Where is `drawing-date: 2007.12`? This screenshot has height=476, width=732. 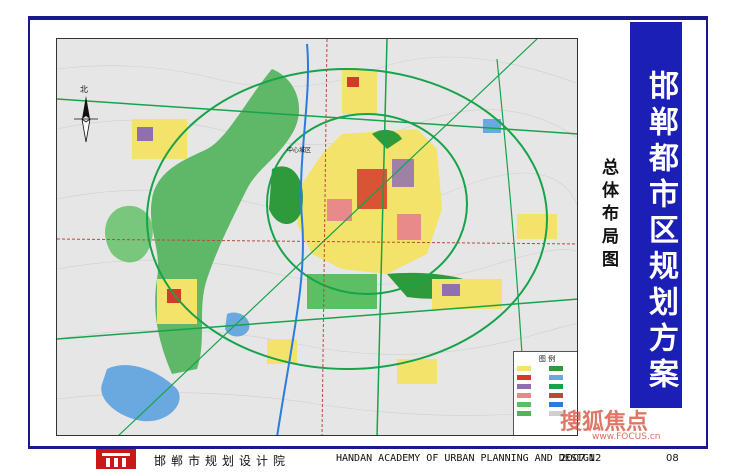
drawing-date: 2007.12 is located at coordinates (581, 458).